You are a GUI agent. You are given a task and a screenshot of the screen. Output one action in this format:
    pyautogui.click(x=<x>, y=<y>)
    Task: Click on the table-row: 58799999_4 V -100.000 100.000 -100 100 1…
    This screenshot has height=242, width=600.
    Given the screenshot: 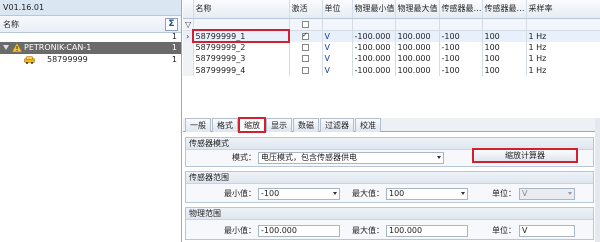 What is the action you would take?
    pyautogui.click(x=391, y=70)
    